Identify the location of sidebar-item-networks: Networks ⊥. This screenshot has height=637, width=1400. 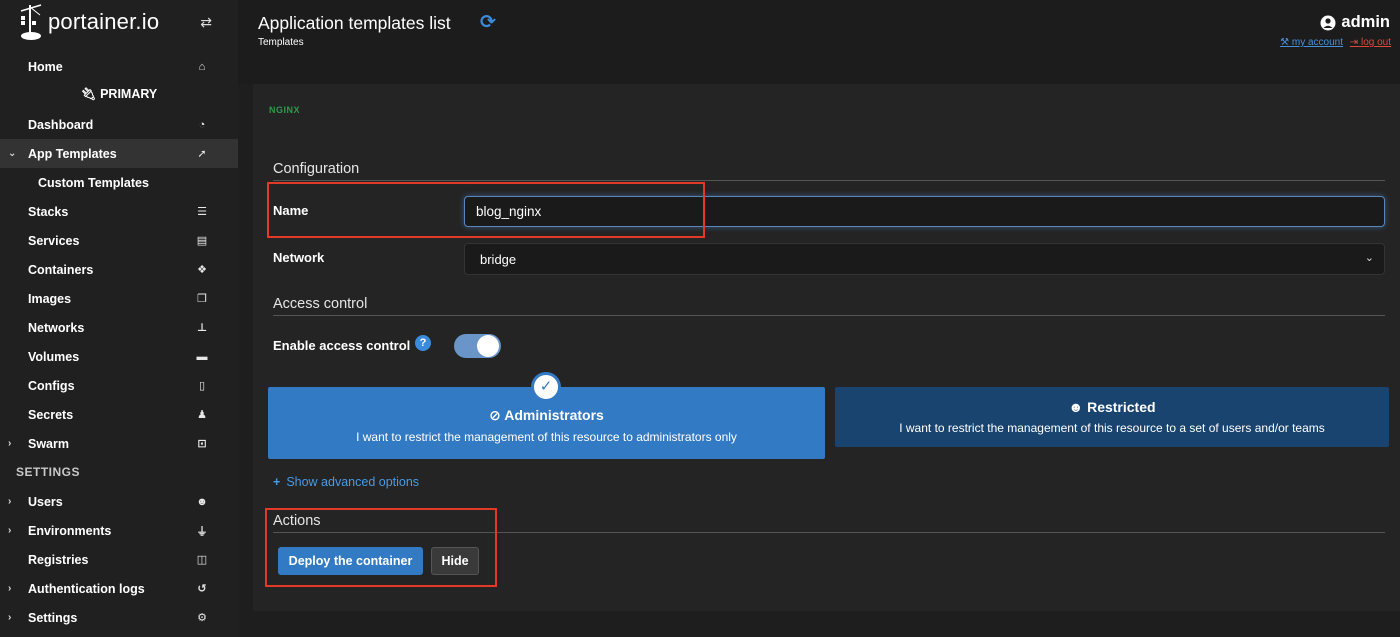
(119, 327).